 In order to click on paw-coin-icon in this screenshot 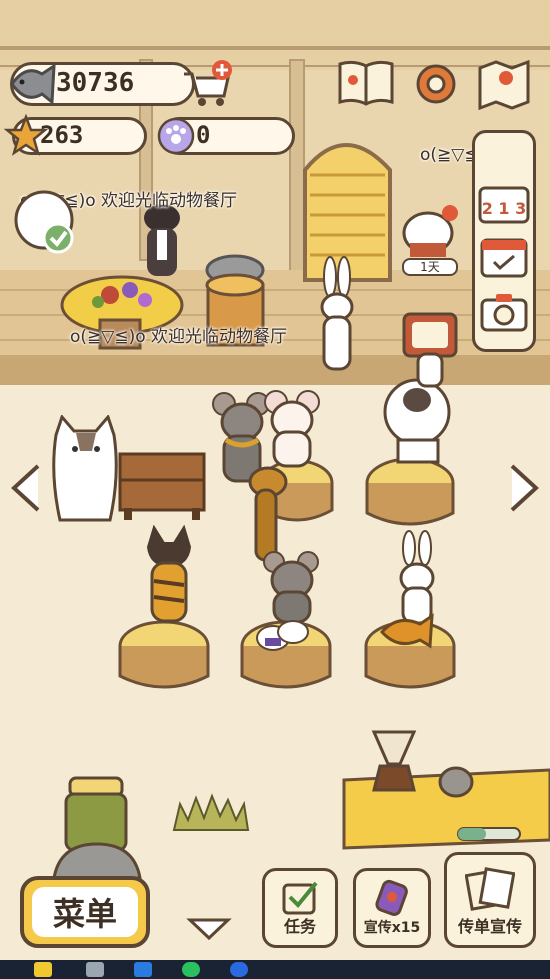, I will do `click(176, 136)`.